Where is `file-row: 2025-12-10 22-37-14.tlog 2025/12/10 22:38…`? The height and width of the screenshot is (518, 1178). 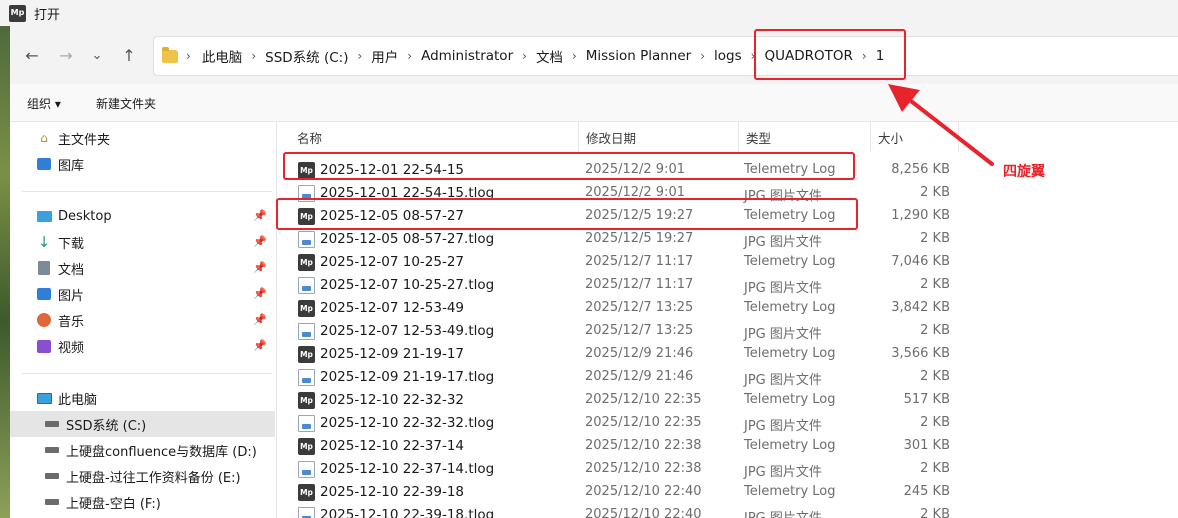 file-row: 2025-12-10 22-37-14.tlog 2025/12/10 22:38… is located at coordinates (727, 469).